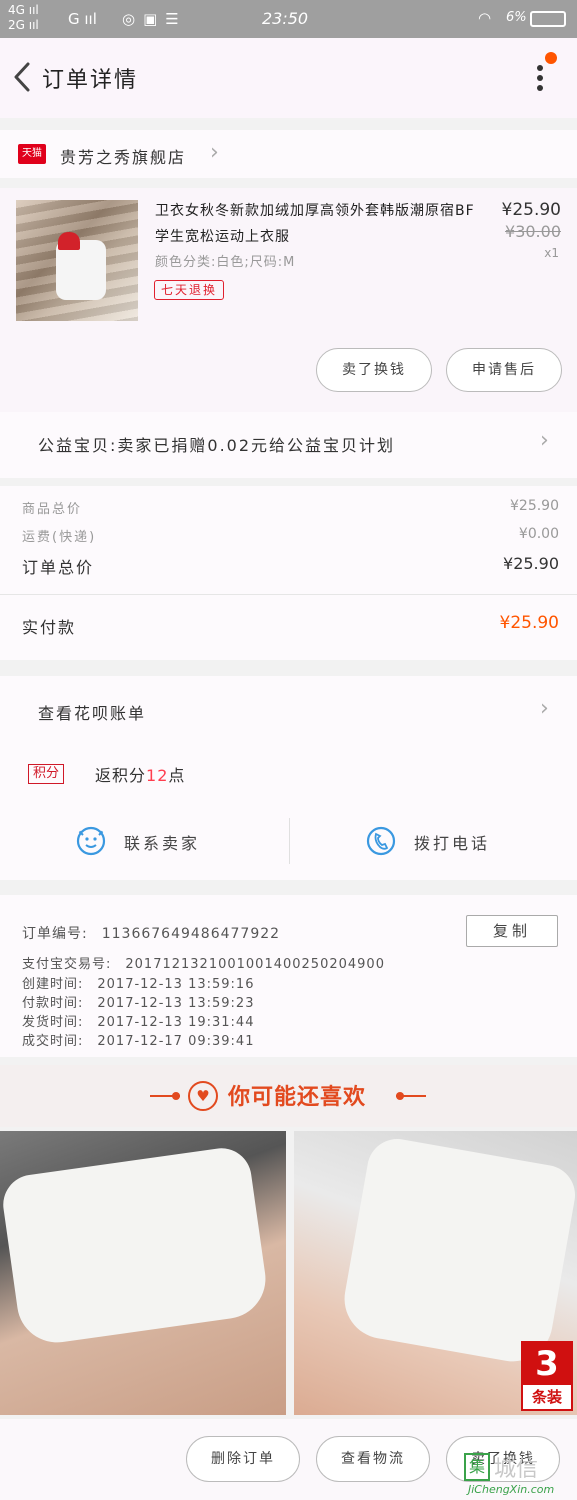 Image resolution: width=577 pixels, height=1500 pixels. I want to click on contact-row: 联系卖家 拨打电话, so click(288, 841).